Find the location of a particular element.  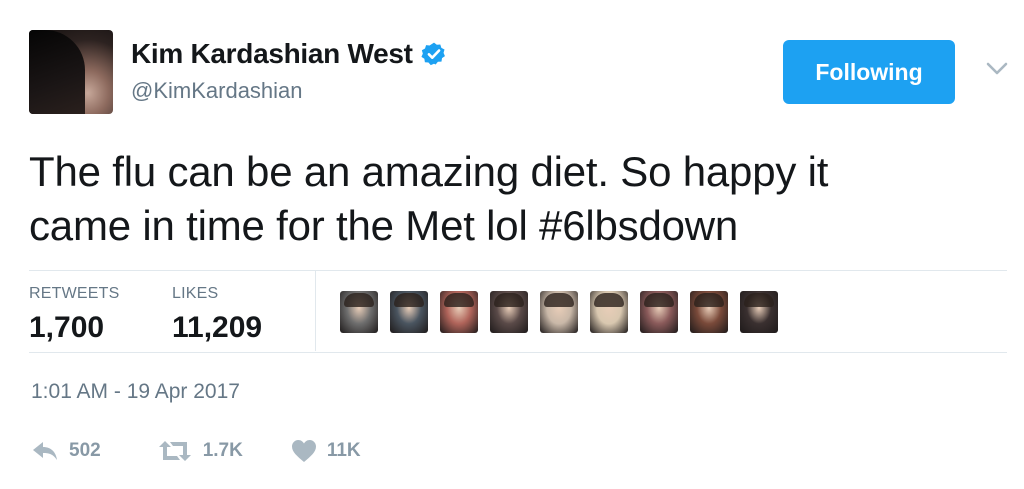

like-count: 11K is located at coordinates (343, 450).